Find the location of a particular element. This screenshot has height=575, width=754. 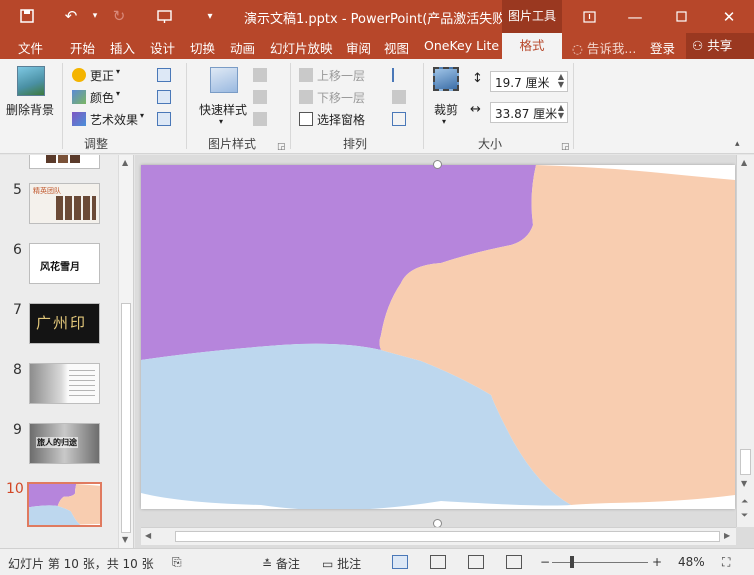

slide-preview-graphic is located at coordinates (64, 504).